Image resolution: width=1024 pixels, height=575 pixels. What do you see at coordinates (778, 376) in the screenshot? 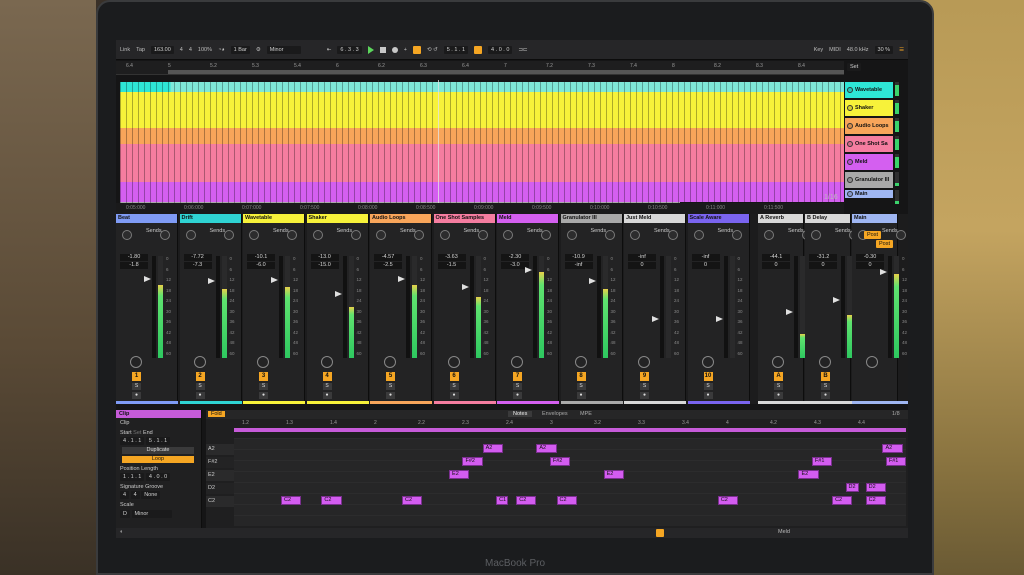
I see `track-activator-button: A` at bounding box center [778, 376].